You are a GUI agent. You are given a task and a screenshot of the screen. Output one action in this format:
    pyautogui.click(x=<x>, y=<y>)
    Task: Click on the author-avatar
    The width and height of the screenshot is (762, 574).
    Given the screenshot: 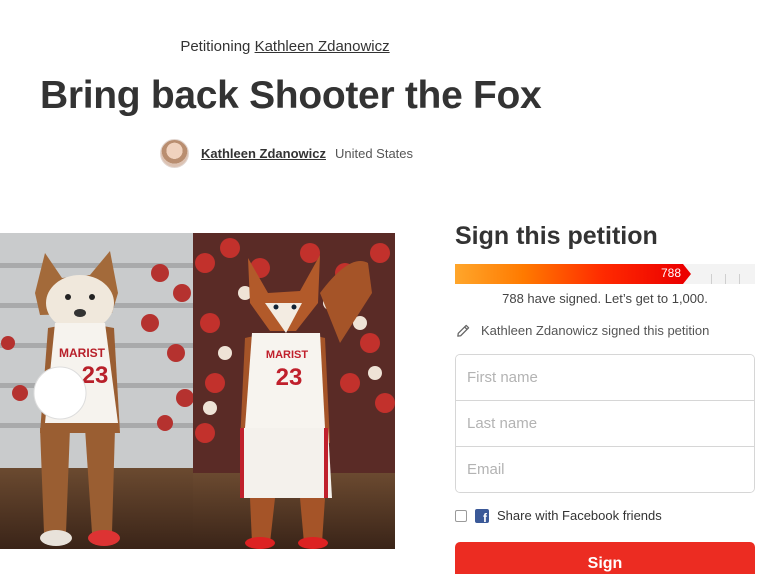 What is the action you would take?
    pyautogui.click(x=174, y=153)
    